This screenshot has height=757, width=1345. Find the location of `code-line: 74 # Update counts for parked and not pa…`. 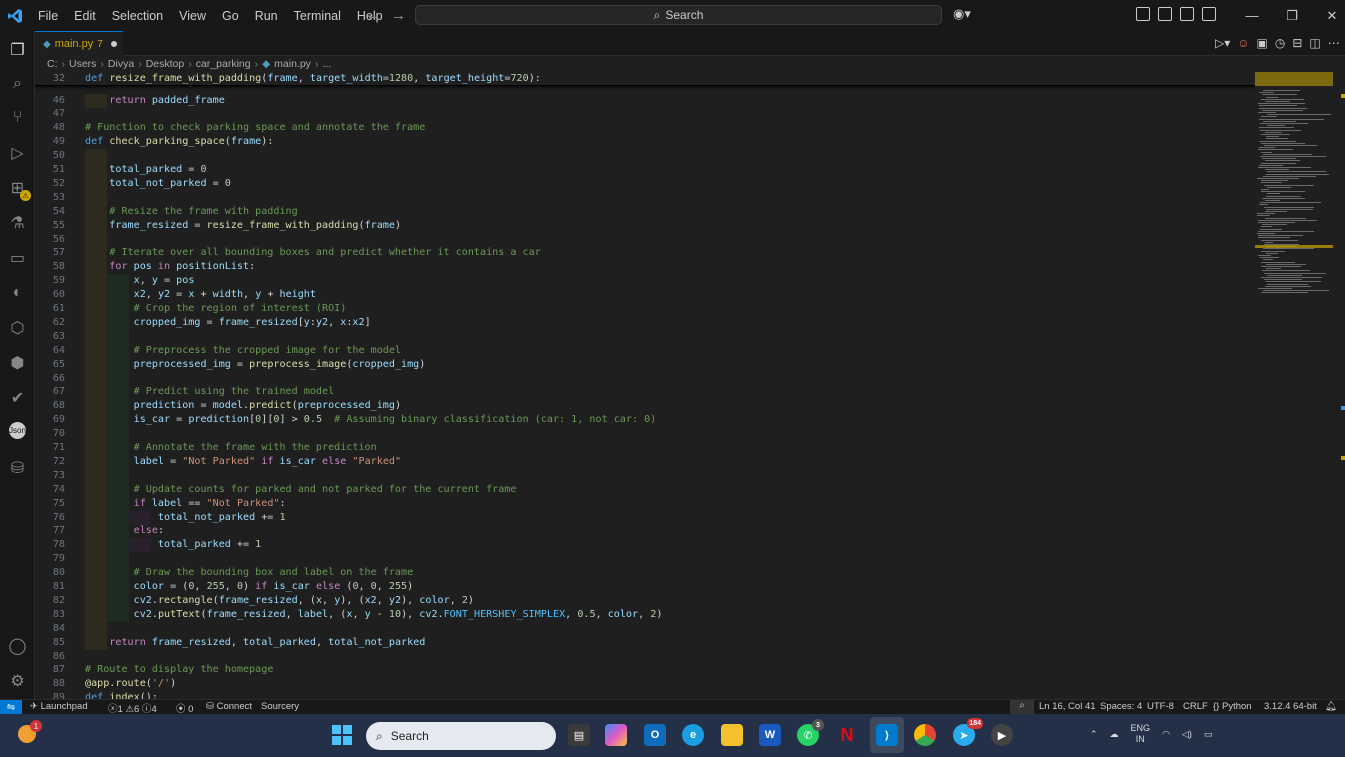

code-line: 74 # Update counts for parked and not pa… is located at coordinates (645, 489).